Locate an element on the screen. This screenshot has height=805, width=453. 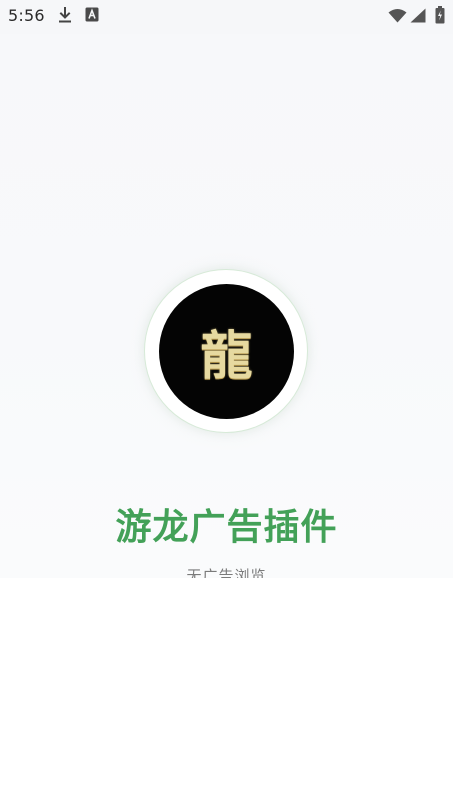
app-tagline: 无广告浏览 is located at coordinates (226, 572).